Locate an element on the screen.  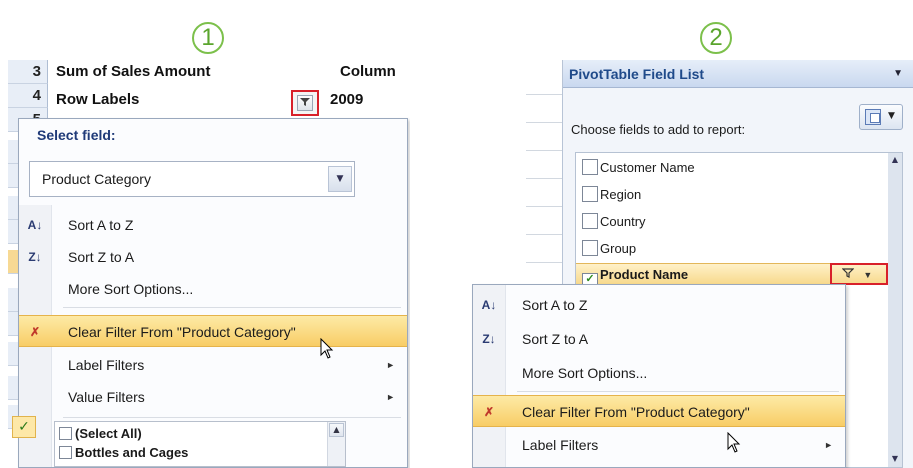
row-labels-filter-button is located at coordinates (305, 103).